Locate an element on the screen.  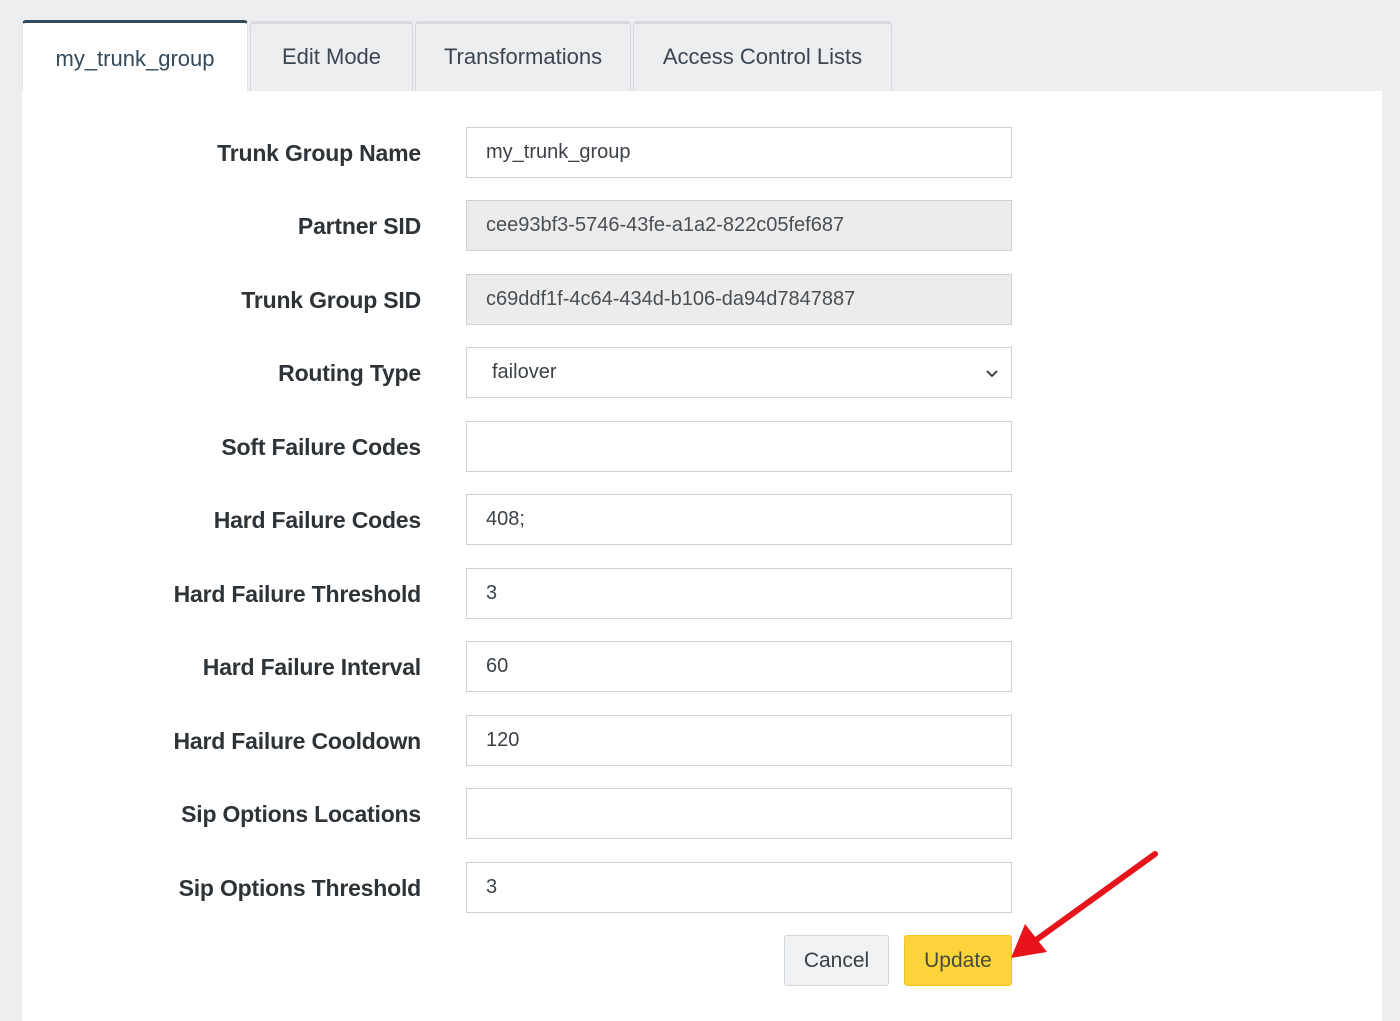
form-row-trunk-group-name: Trunk Group Name is located at coordinates (702, 153).